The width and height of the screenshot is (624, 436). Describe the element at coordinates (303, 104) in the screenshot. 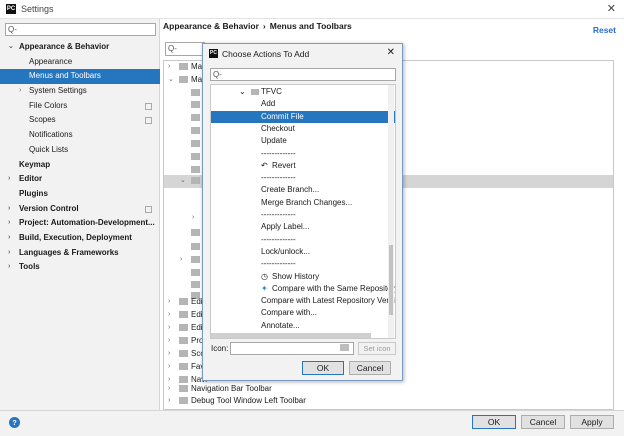

I see `action-tree-row: Add` at that location.